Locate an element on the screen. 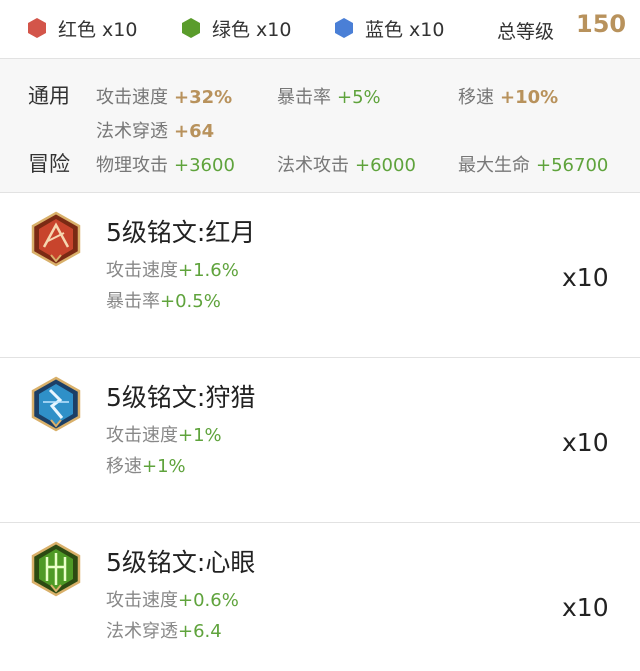 Image resolution: width=640 pixels, height=671 pixels. general-stat-attack-speed: 攻击速度 +32% is located at coordinates (164, 97).